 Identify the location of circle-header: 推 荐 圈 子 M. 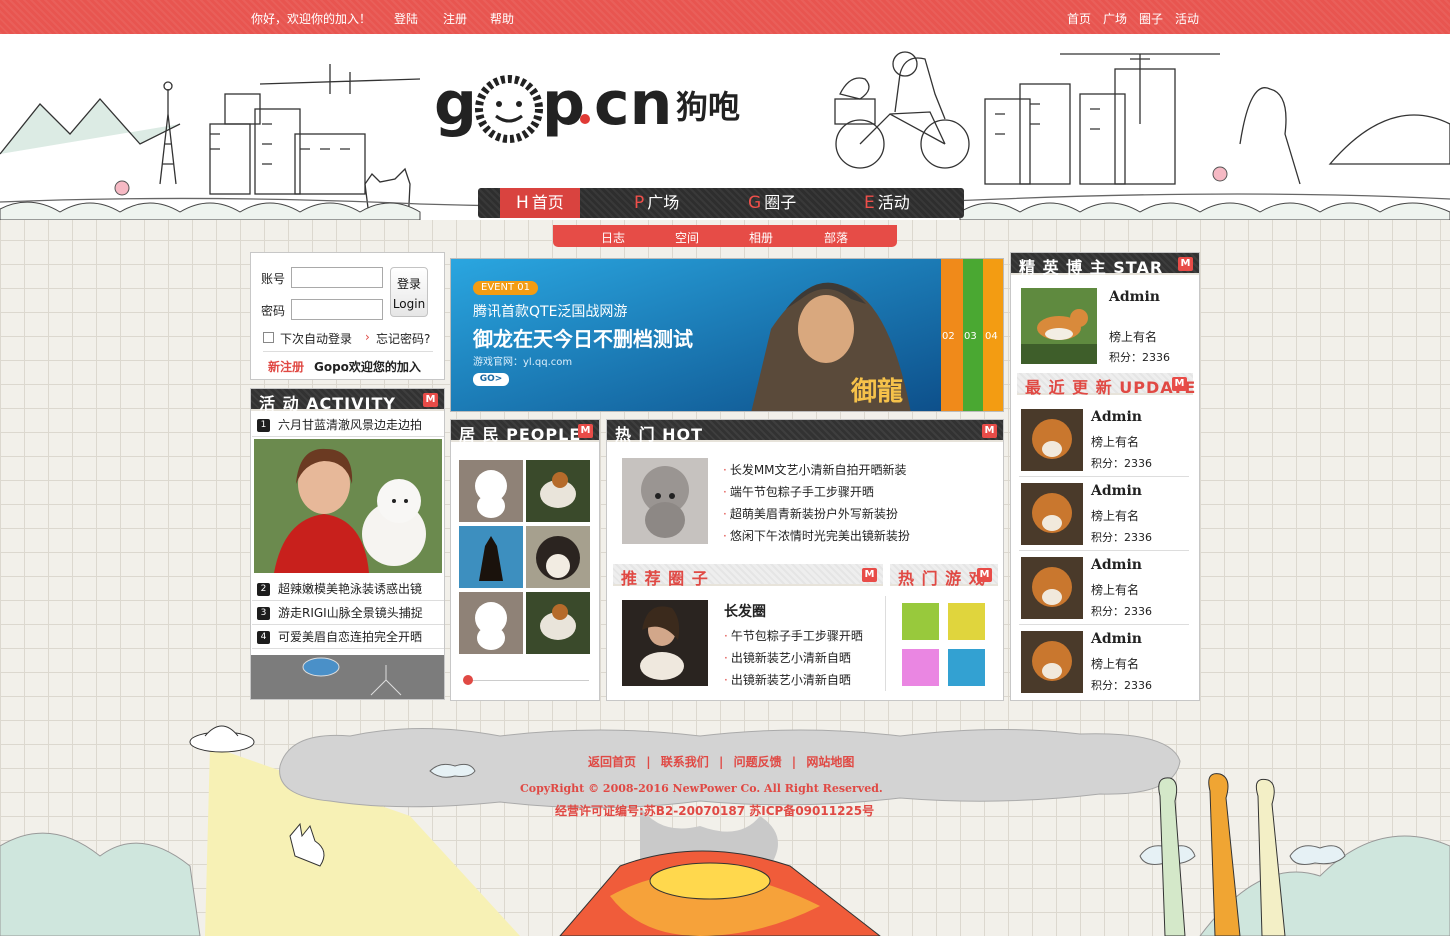
(748, 576).